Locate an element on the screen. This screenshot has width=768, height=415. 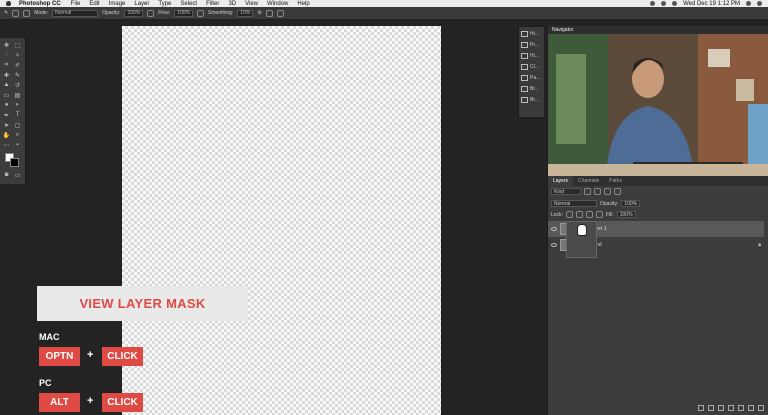
magic-wand-icon: ✧ is located at coordinates (17, 55).